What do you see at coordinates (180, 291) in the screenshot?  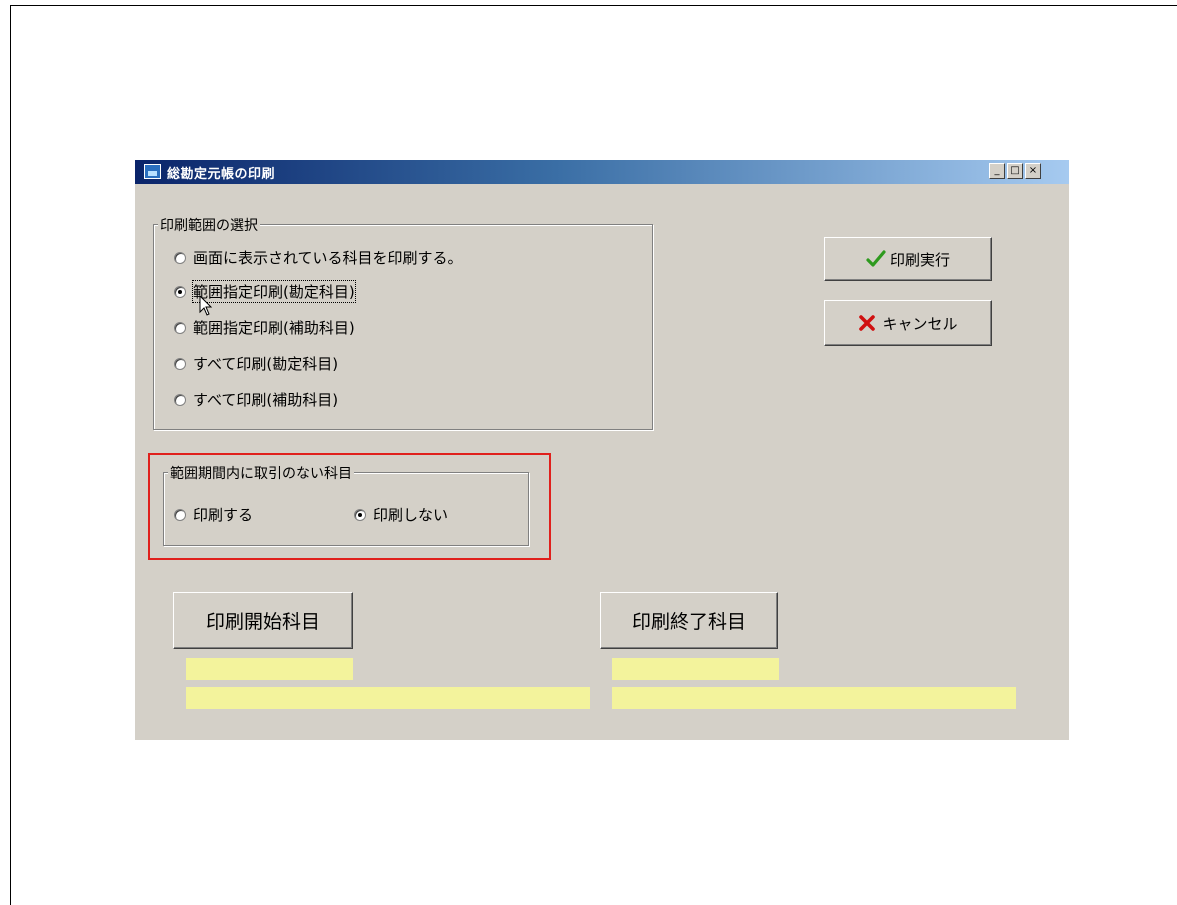 I see `radio-button-checked` at bounding box center [180, 291].